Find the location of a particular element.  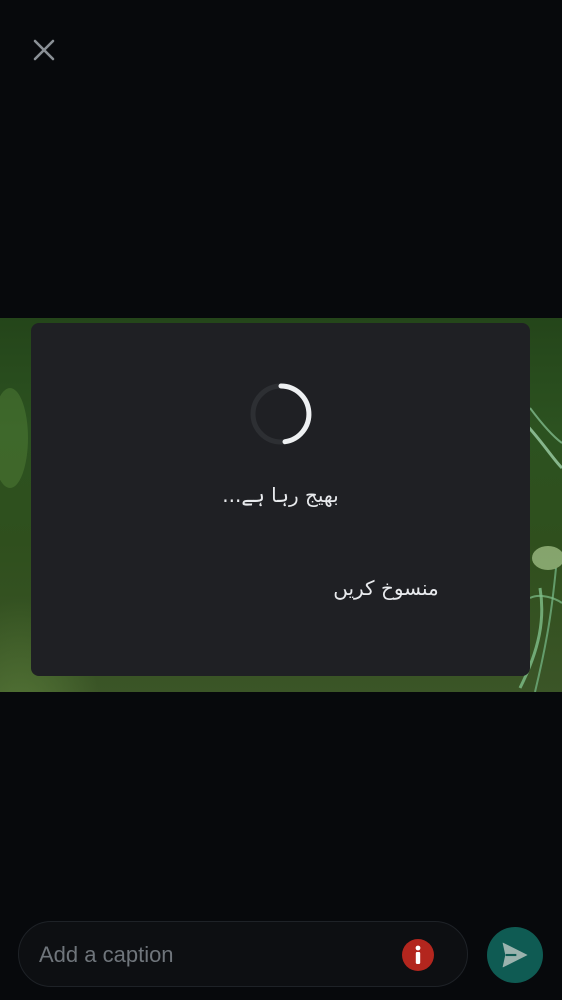

info-button is located at coordinates (418, 955).